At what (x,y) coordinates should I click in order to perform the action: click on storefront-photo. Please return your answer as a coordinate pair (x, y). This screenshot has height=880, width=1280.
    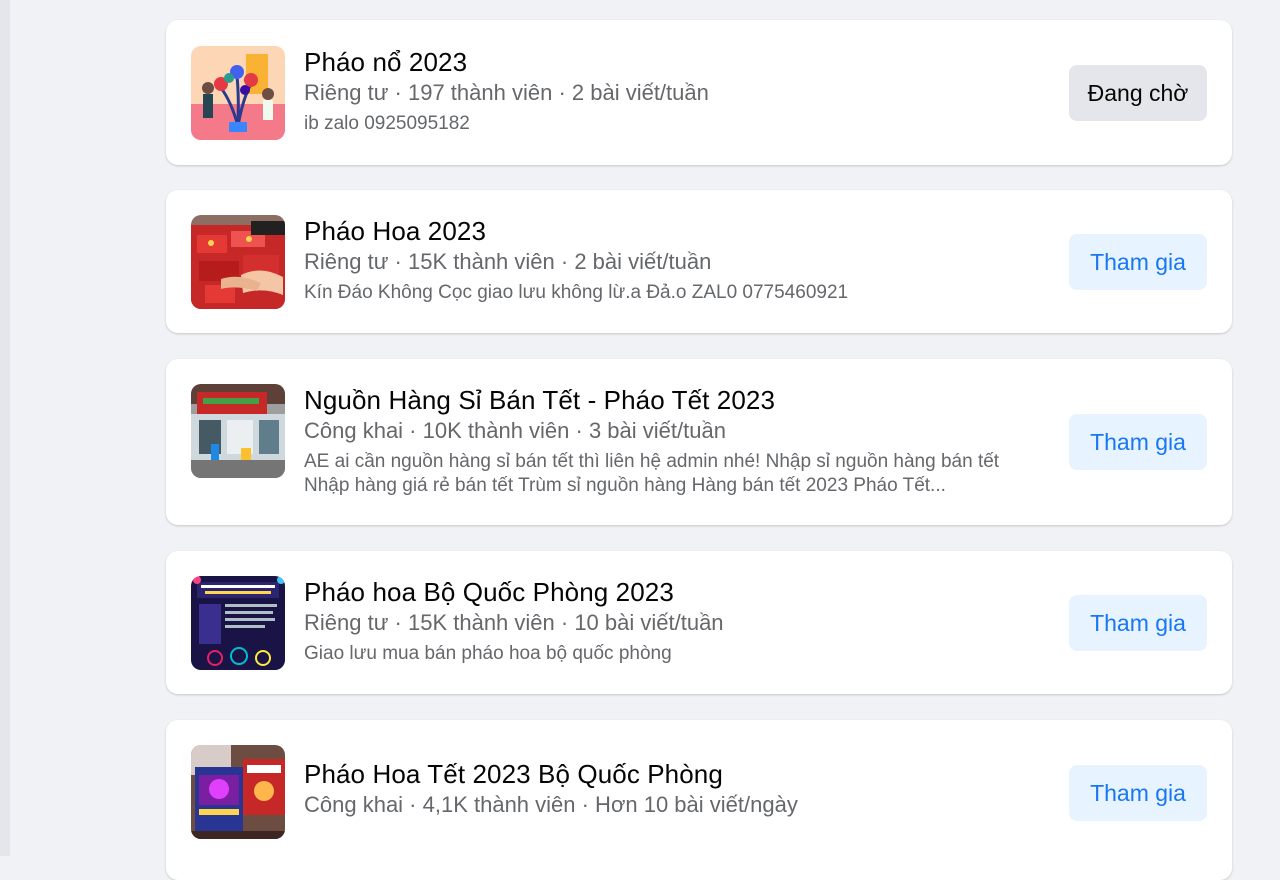
    Looking at the image, I should click on (238, 431).